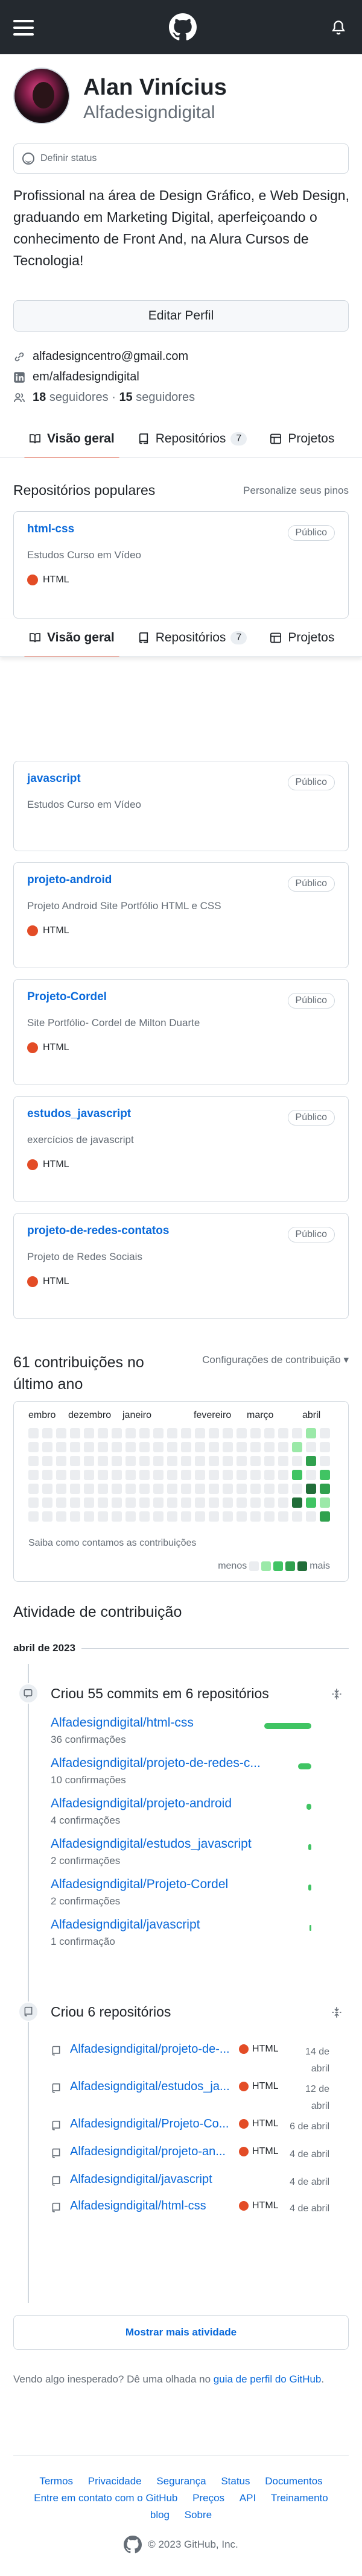 This screenshot has width=362, height=2576. Describe the element at coordinates (159, 1723) in the screenshot. I see `commit-repo-link: Alfadesigndigital/html-css` at that location.